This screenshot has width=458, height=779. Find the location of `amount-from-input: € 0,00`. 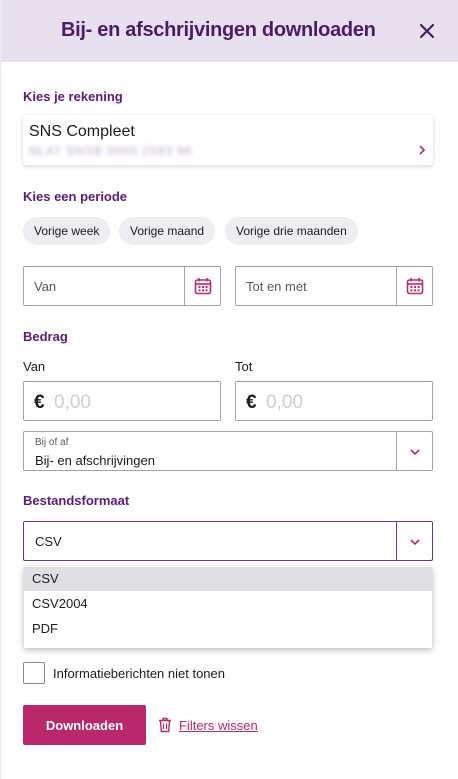

amount-from-input: € 0,00 is located at coordinates (122, 401).